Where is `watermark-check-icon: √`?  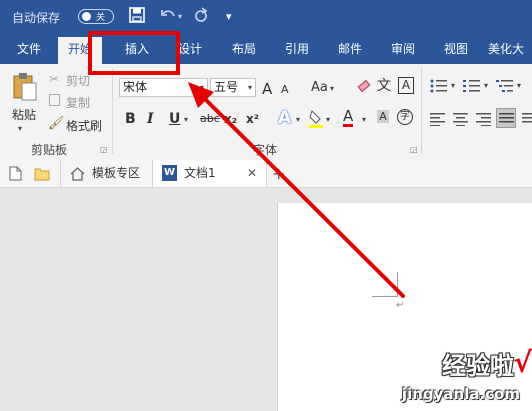
watermark-check-icon: √ is located at coordinates (522, 362).